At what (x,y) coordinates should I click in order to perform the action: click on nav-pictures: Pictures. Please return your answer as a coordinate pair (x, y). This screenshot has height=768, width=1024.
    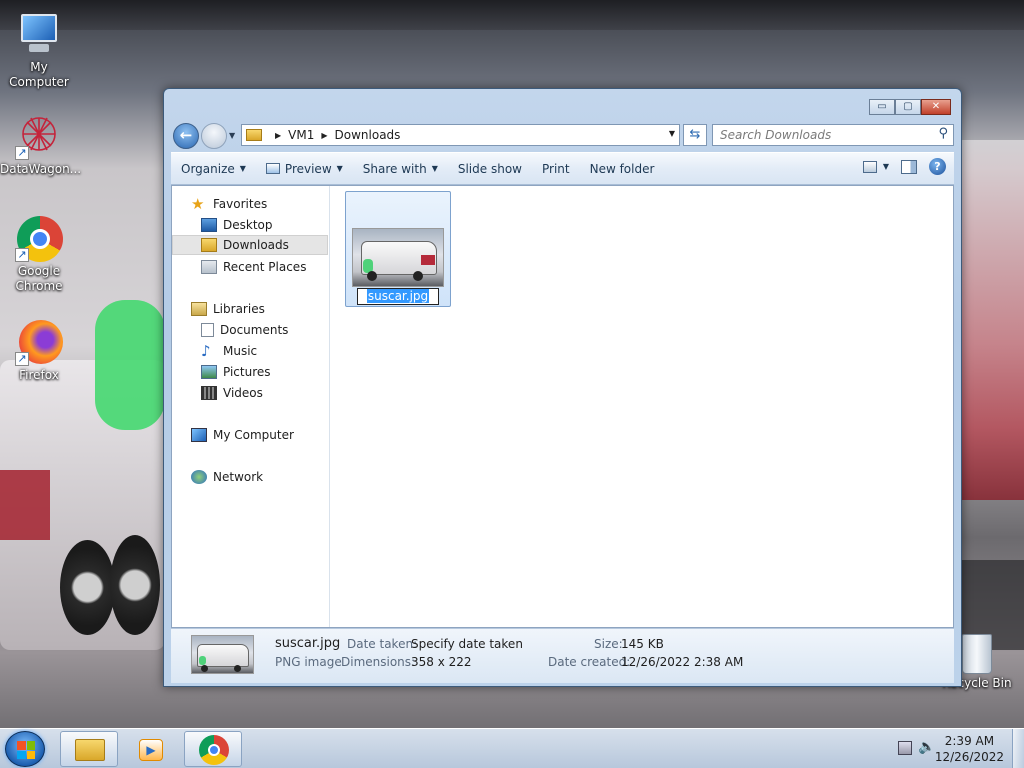
    Looking at the image, I should click on (236, 372).